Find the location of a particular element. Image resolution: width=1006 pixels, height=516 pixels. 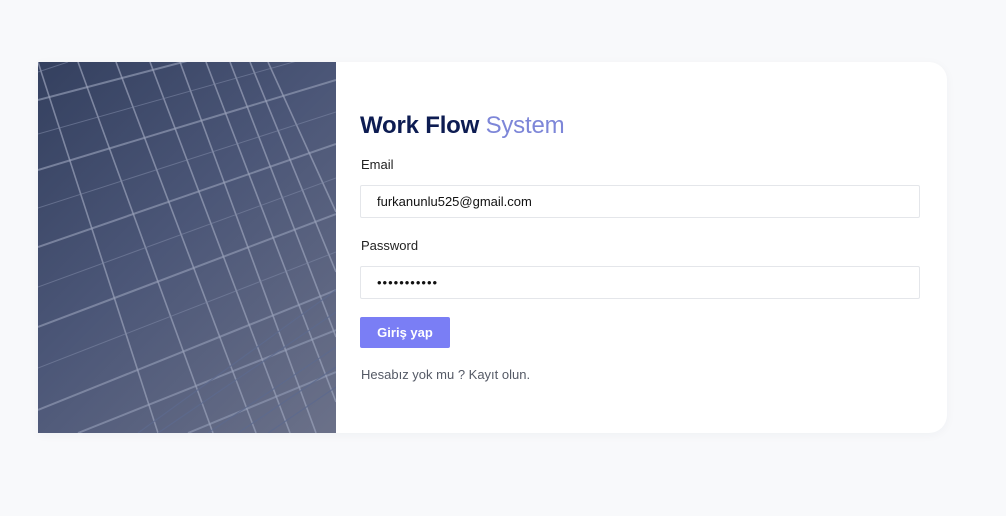

register-link: Hesabız yok mu ? Kayıt olun. is located at coordinates (445, 374).